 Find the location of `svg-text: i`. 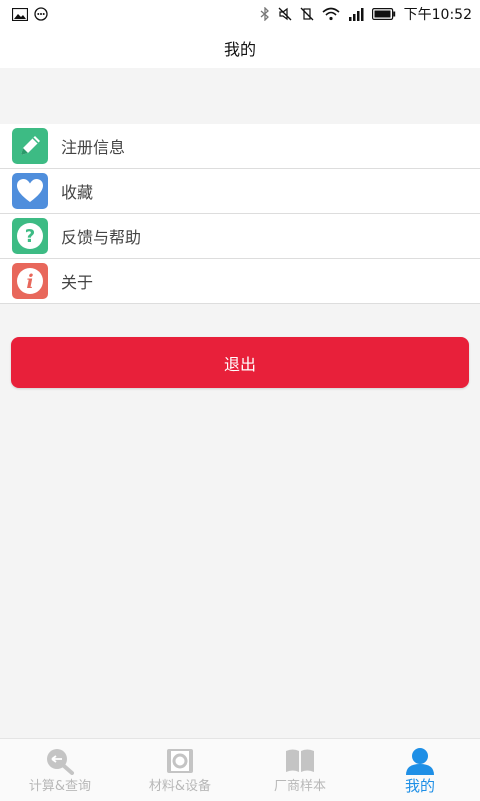

svg-text: i is located at coordinates (29, 282).